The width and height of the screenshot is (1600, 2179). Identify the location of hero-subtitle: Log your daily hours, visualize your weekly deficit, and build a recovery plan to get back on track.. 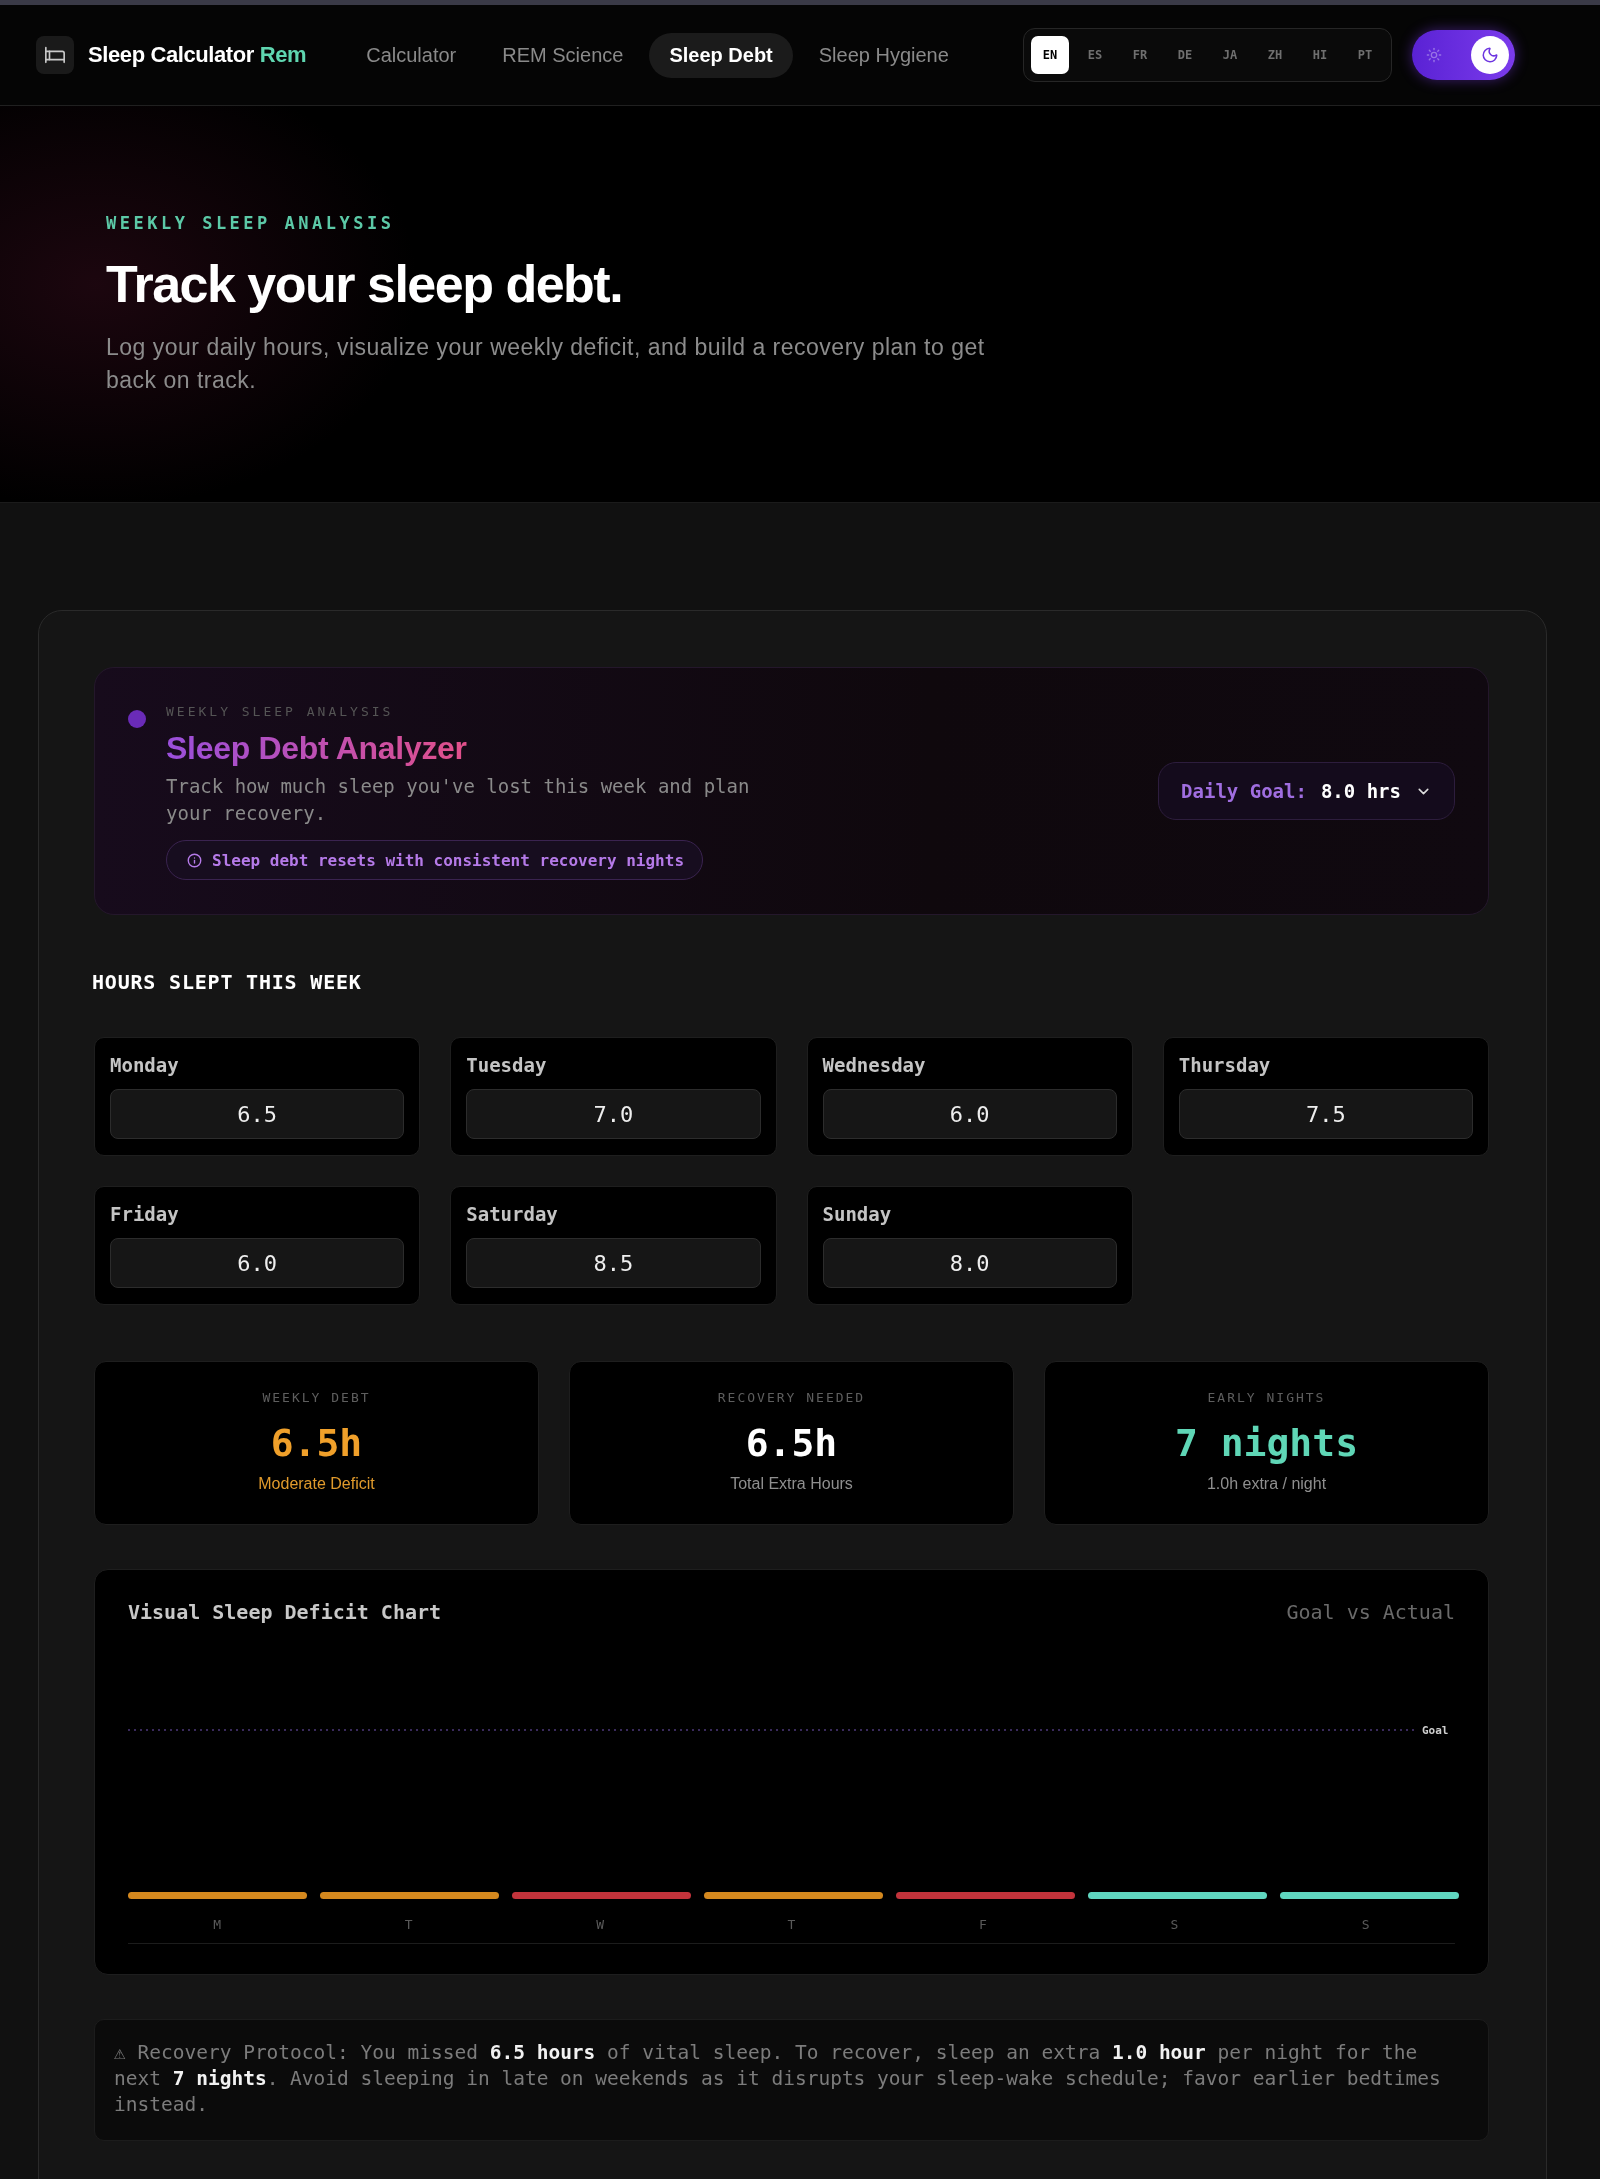
(546, 364).